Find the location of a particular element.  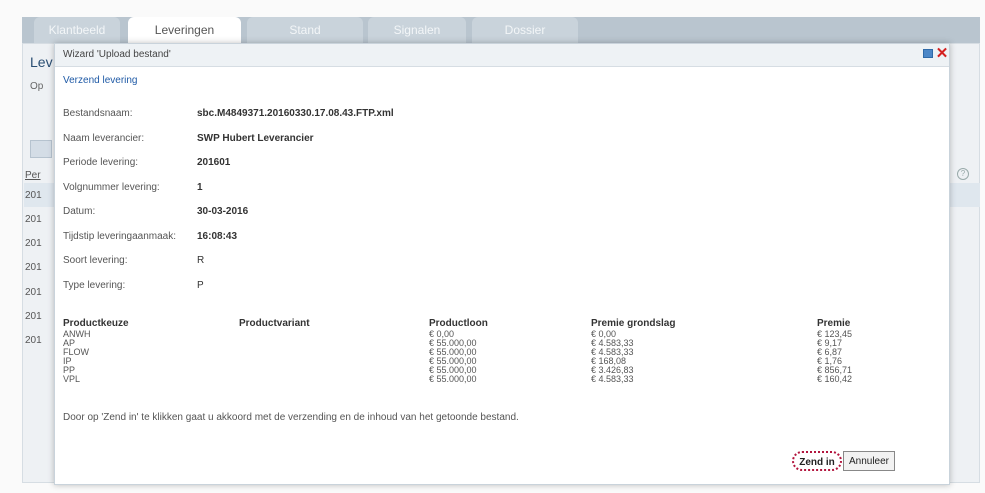

info-row-datum: Datum: 30-03-2016 is located at coordinates (363, 218).